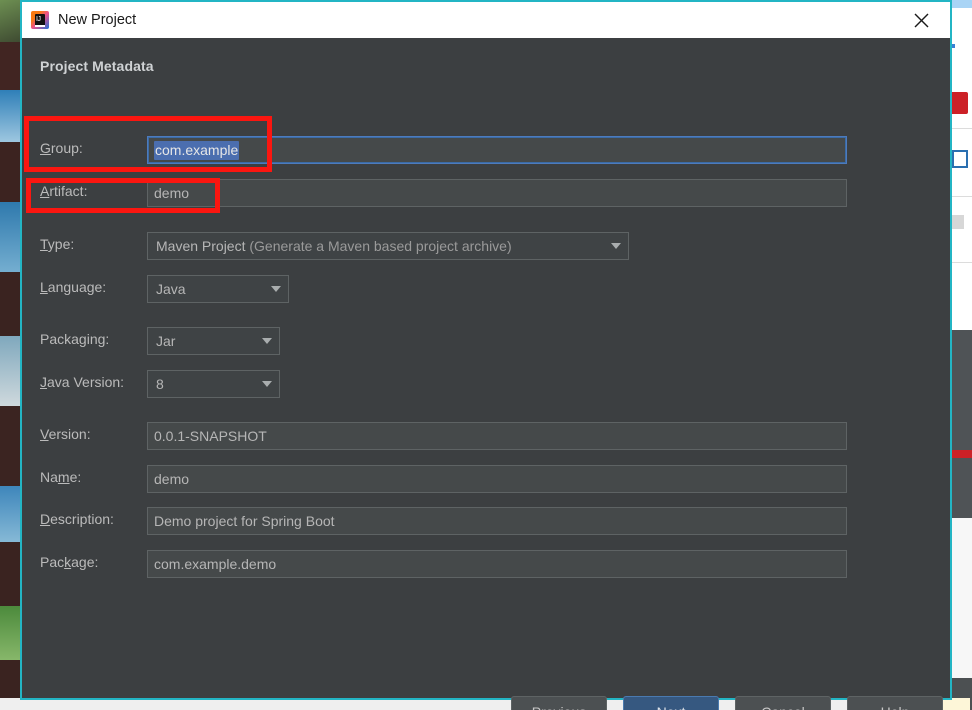 The image size is (972, 710). I want to click on previous-button: Previous, so click(559, 703).